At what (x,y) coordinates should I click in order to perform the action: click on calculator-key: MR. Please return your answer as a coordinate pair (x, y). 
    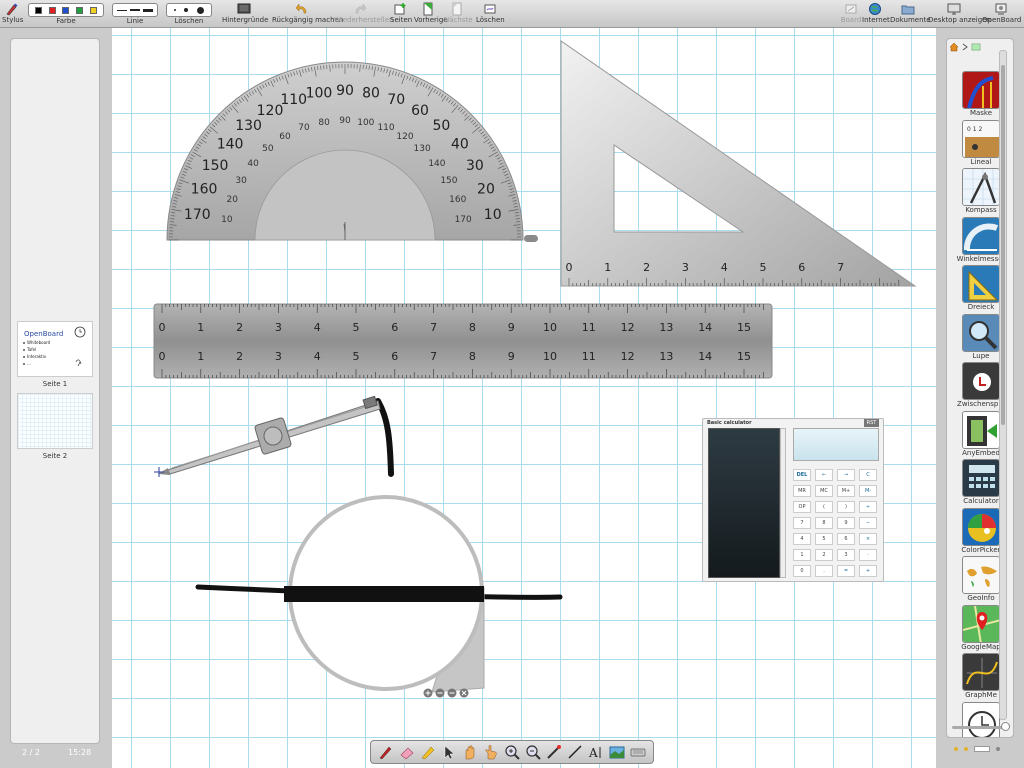
    Looking at the image, I should click on (802, 491).